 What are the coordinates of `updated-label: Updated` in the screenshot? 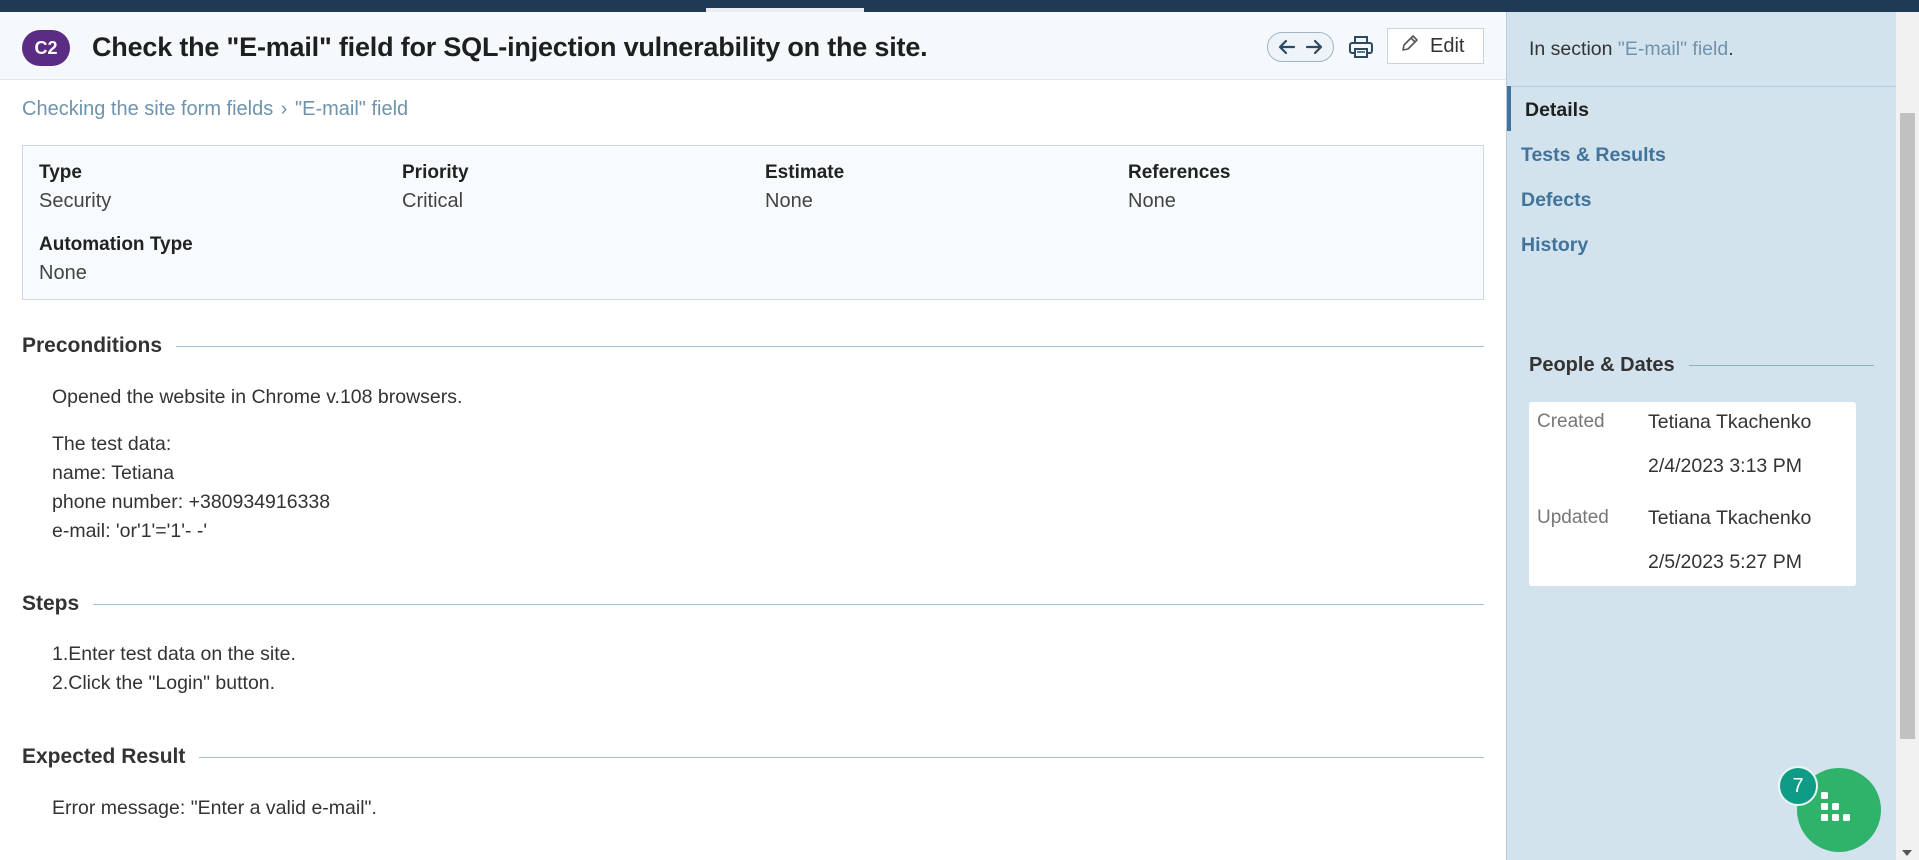 It's located at (1573, 517).